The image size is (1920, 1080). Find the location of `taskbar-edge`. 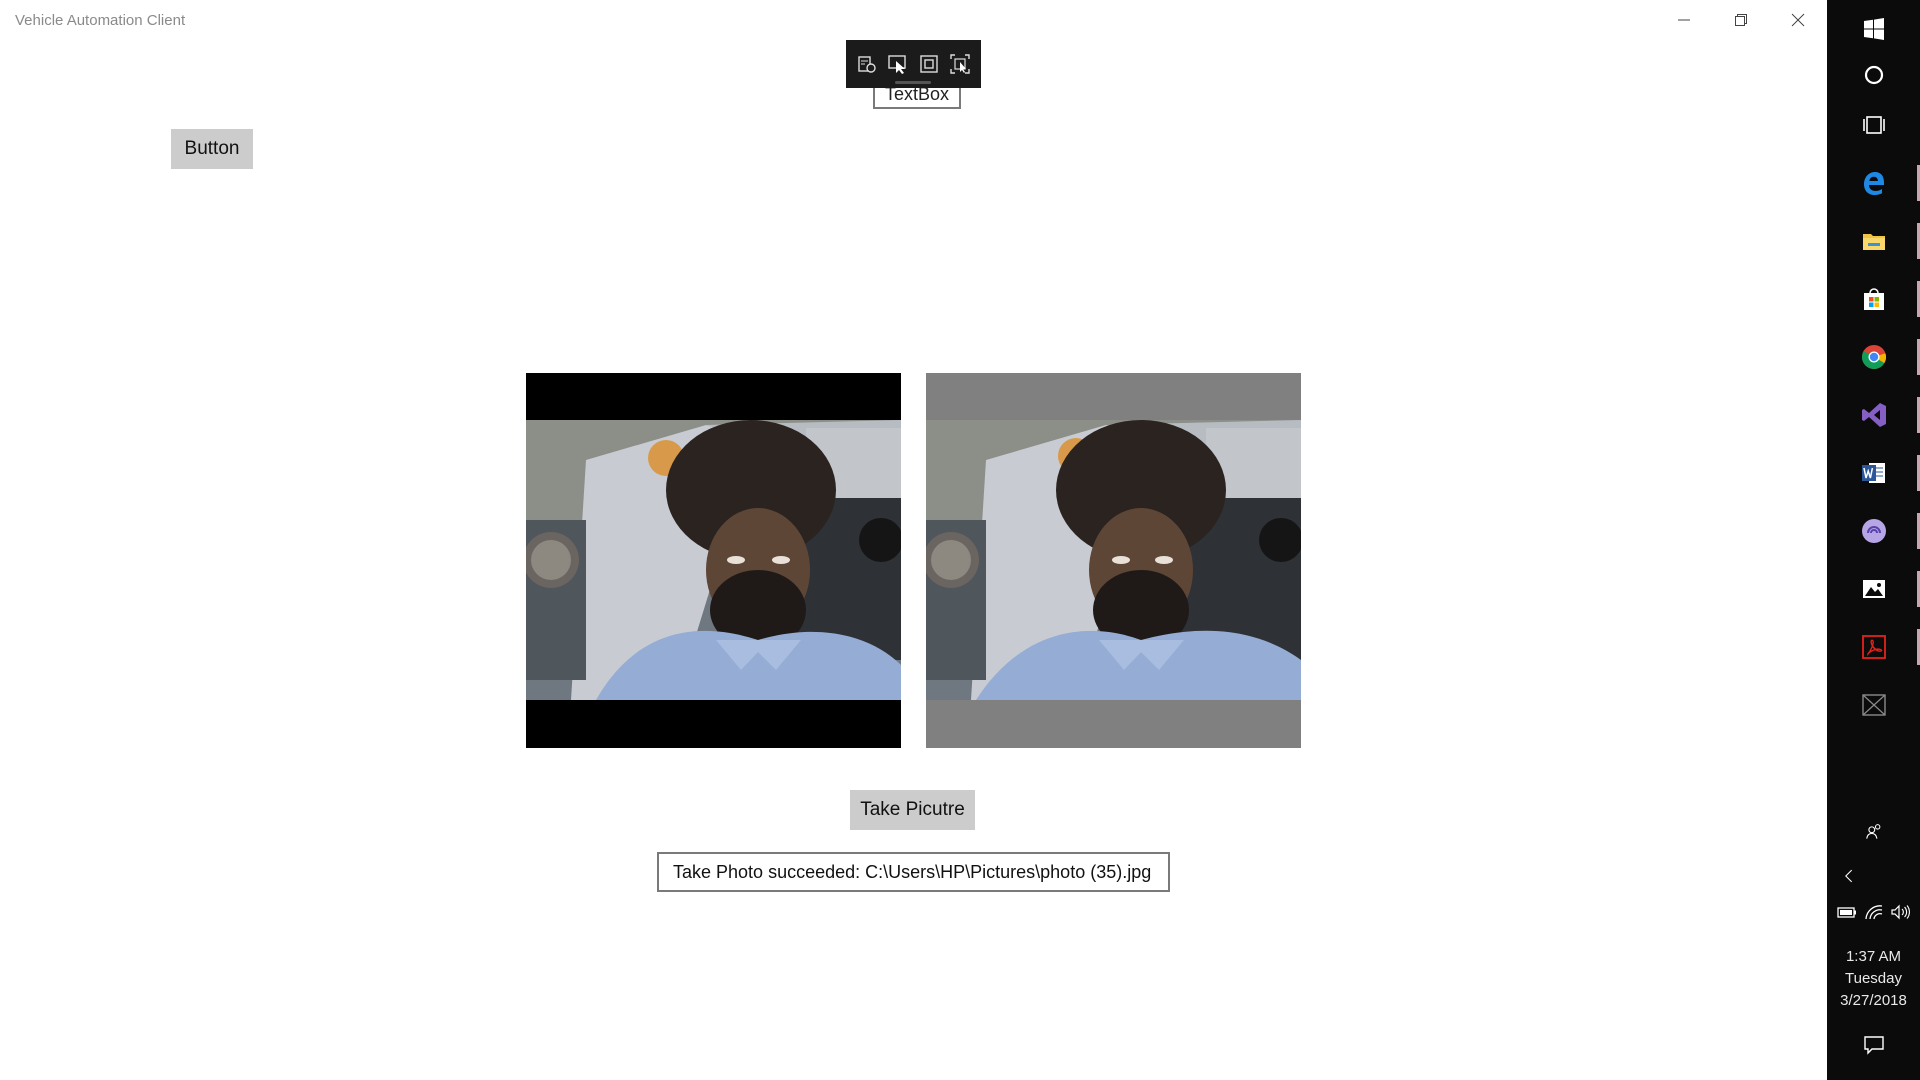

taskbar-edge is located at coordinates (1873, 183).